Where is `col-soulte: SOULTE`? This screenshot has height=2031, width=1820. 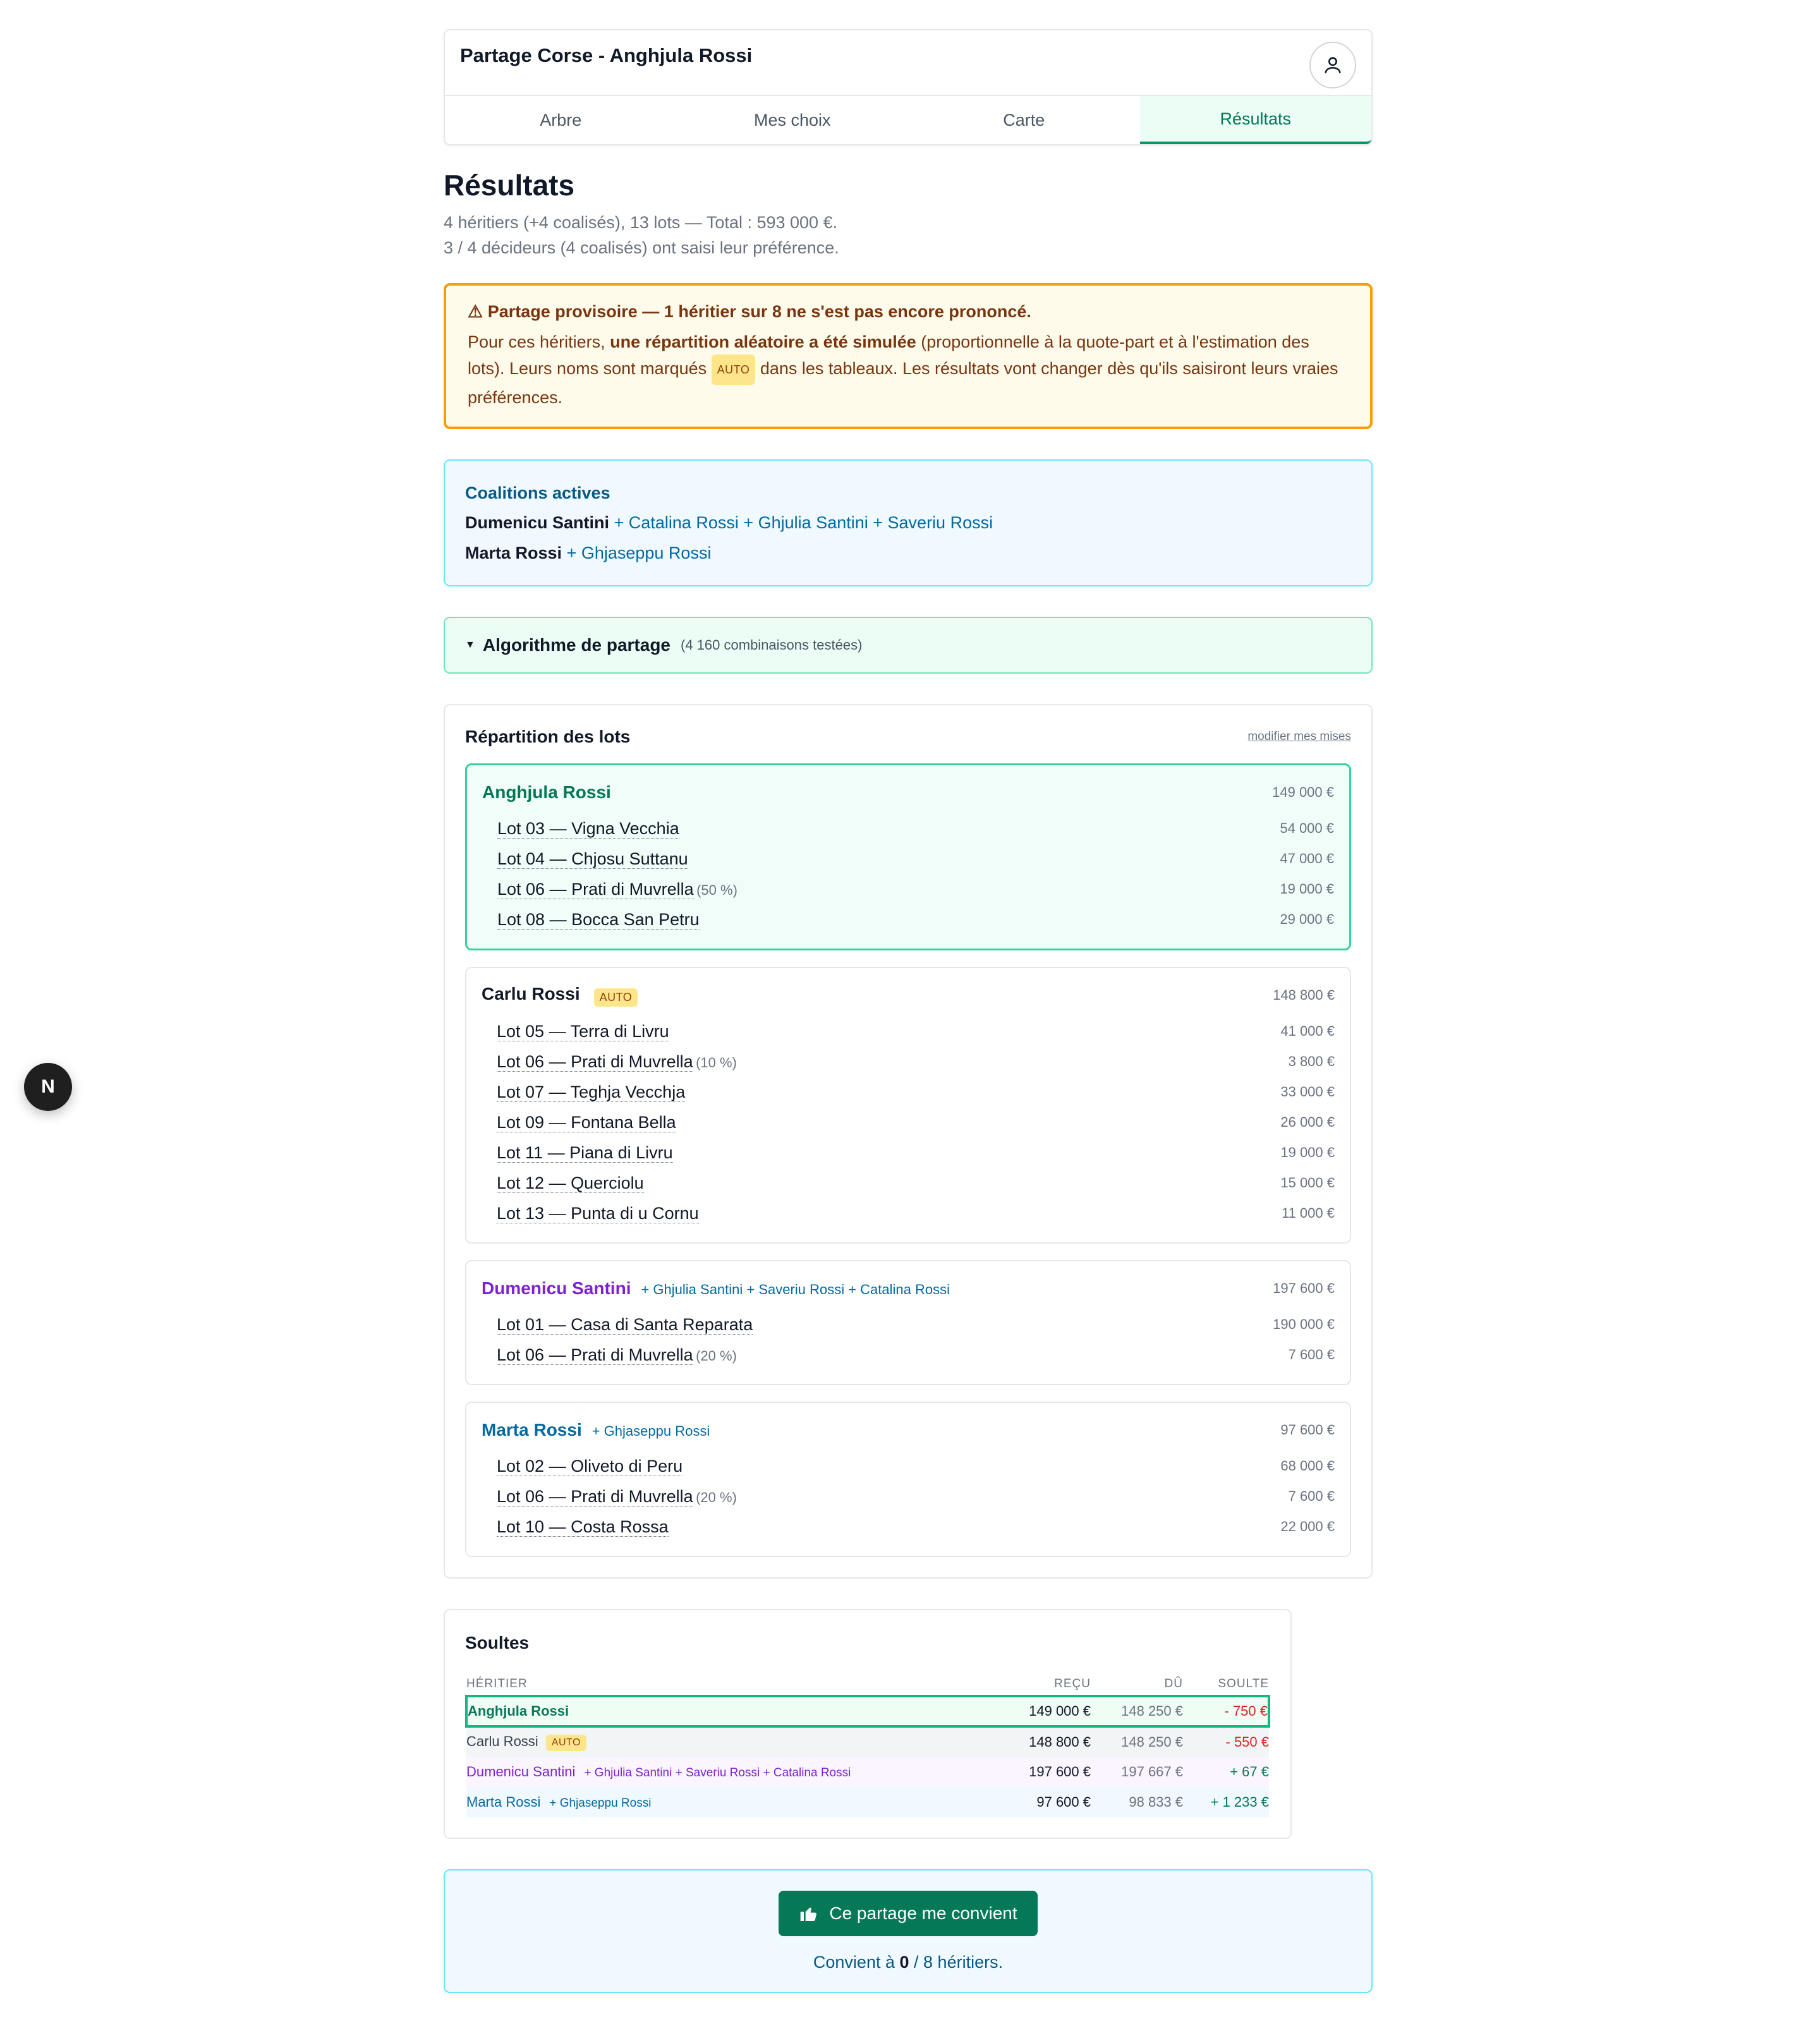
col-soulte: SOULTE is located at coordinates (1243, 1683).